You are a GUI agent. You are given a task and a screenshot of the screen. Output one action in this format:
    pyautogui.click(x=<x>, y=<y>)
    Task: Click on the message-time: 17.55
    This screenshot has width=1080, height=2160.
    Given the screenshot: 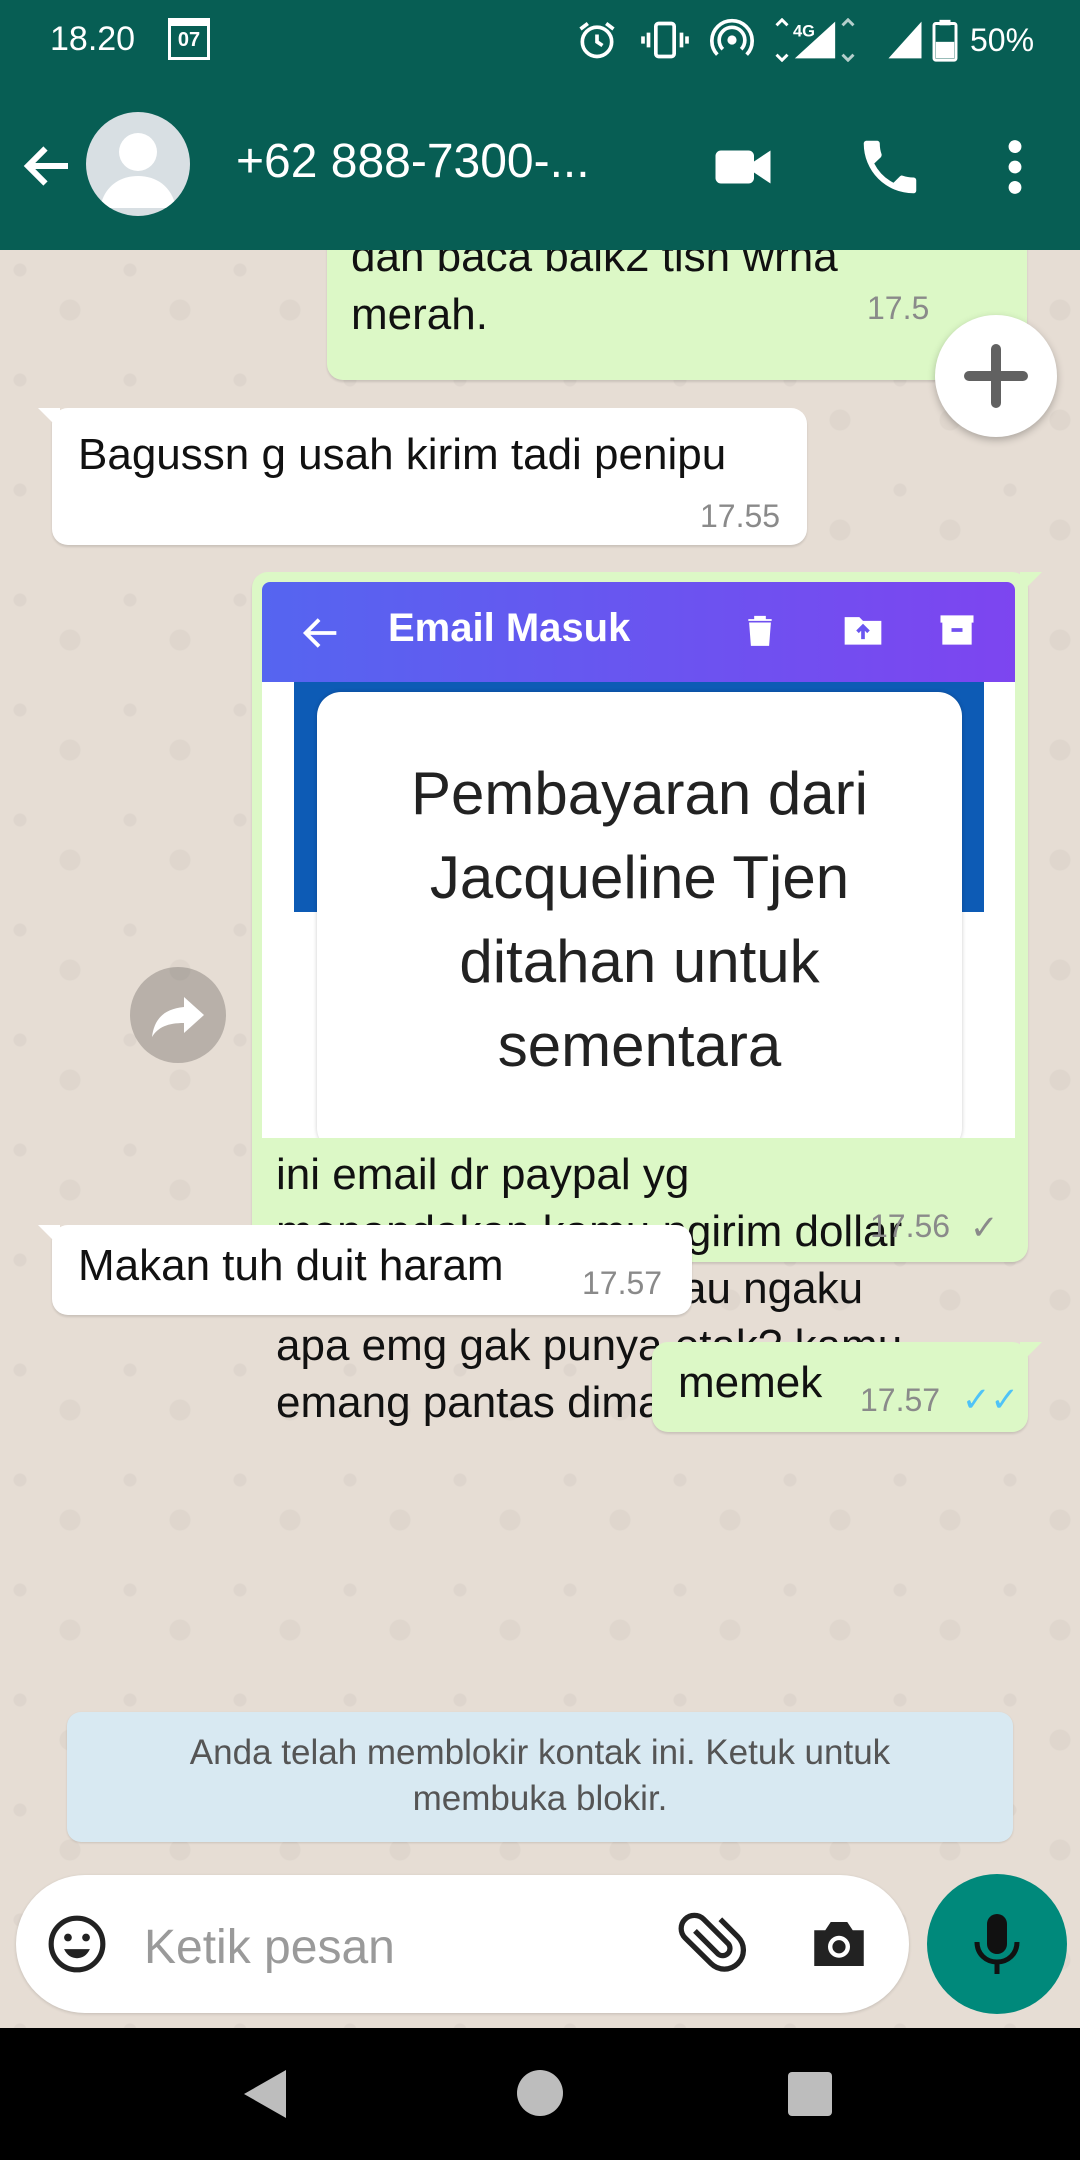 What is the action you would take?
    pyautogui.click(x=740, y=516)
    